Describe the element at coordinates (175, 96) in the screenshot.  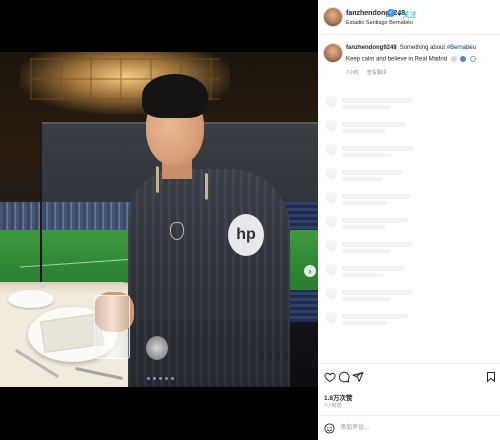
I see `hair` at that location.